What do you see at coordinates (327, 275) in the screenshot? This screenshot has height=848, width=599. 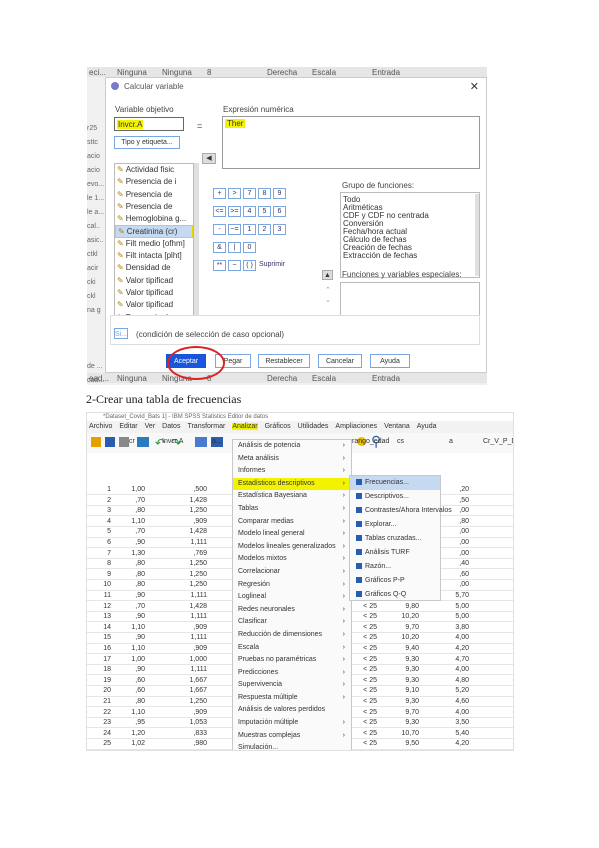 I see `up-arrow-button: ▲` at bounding box center [327, 275].